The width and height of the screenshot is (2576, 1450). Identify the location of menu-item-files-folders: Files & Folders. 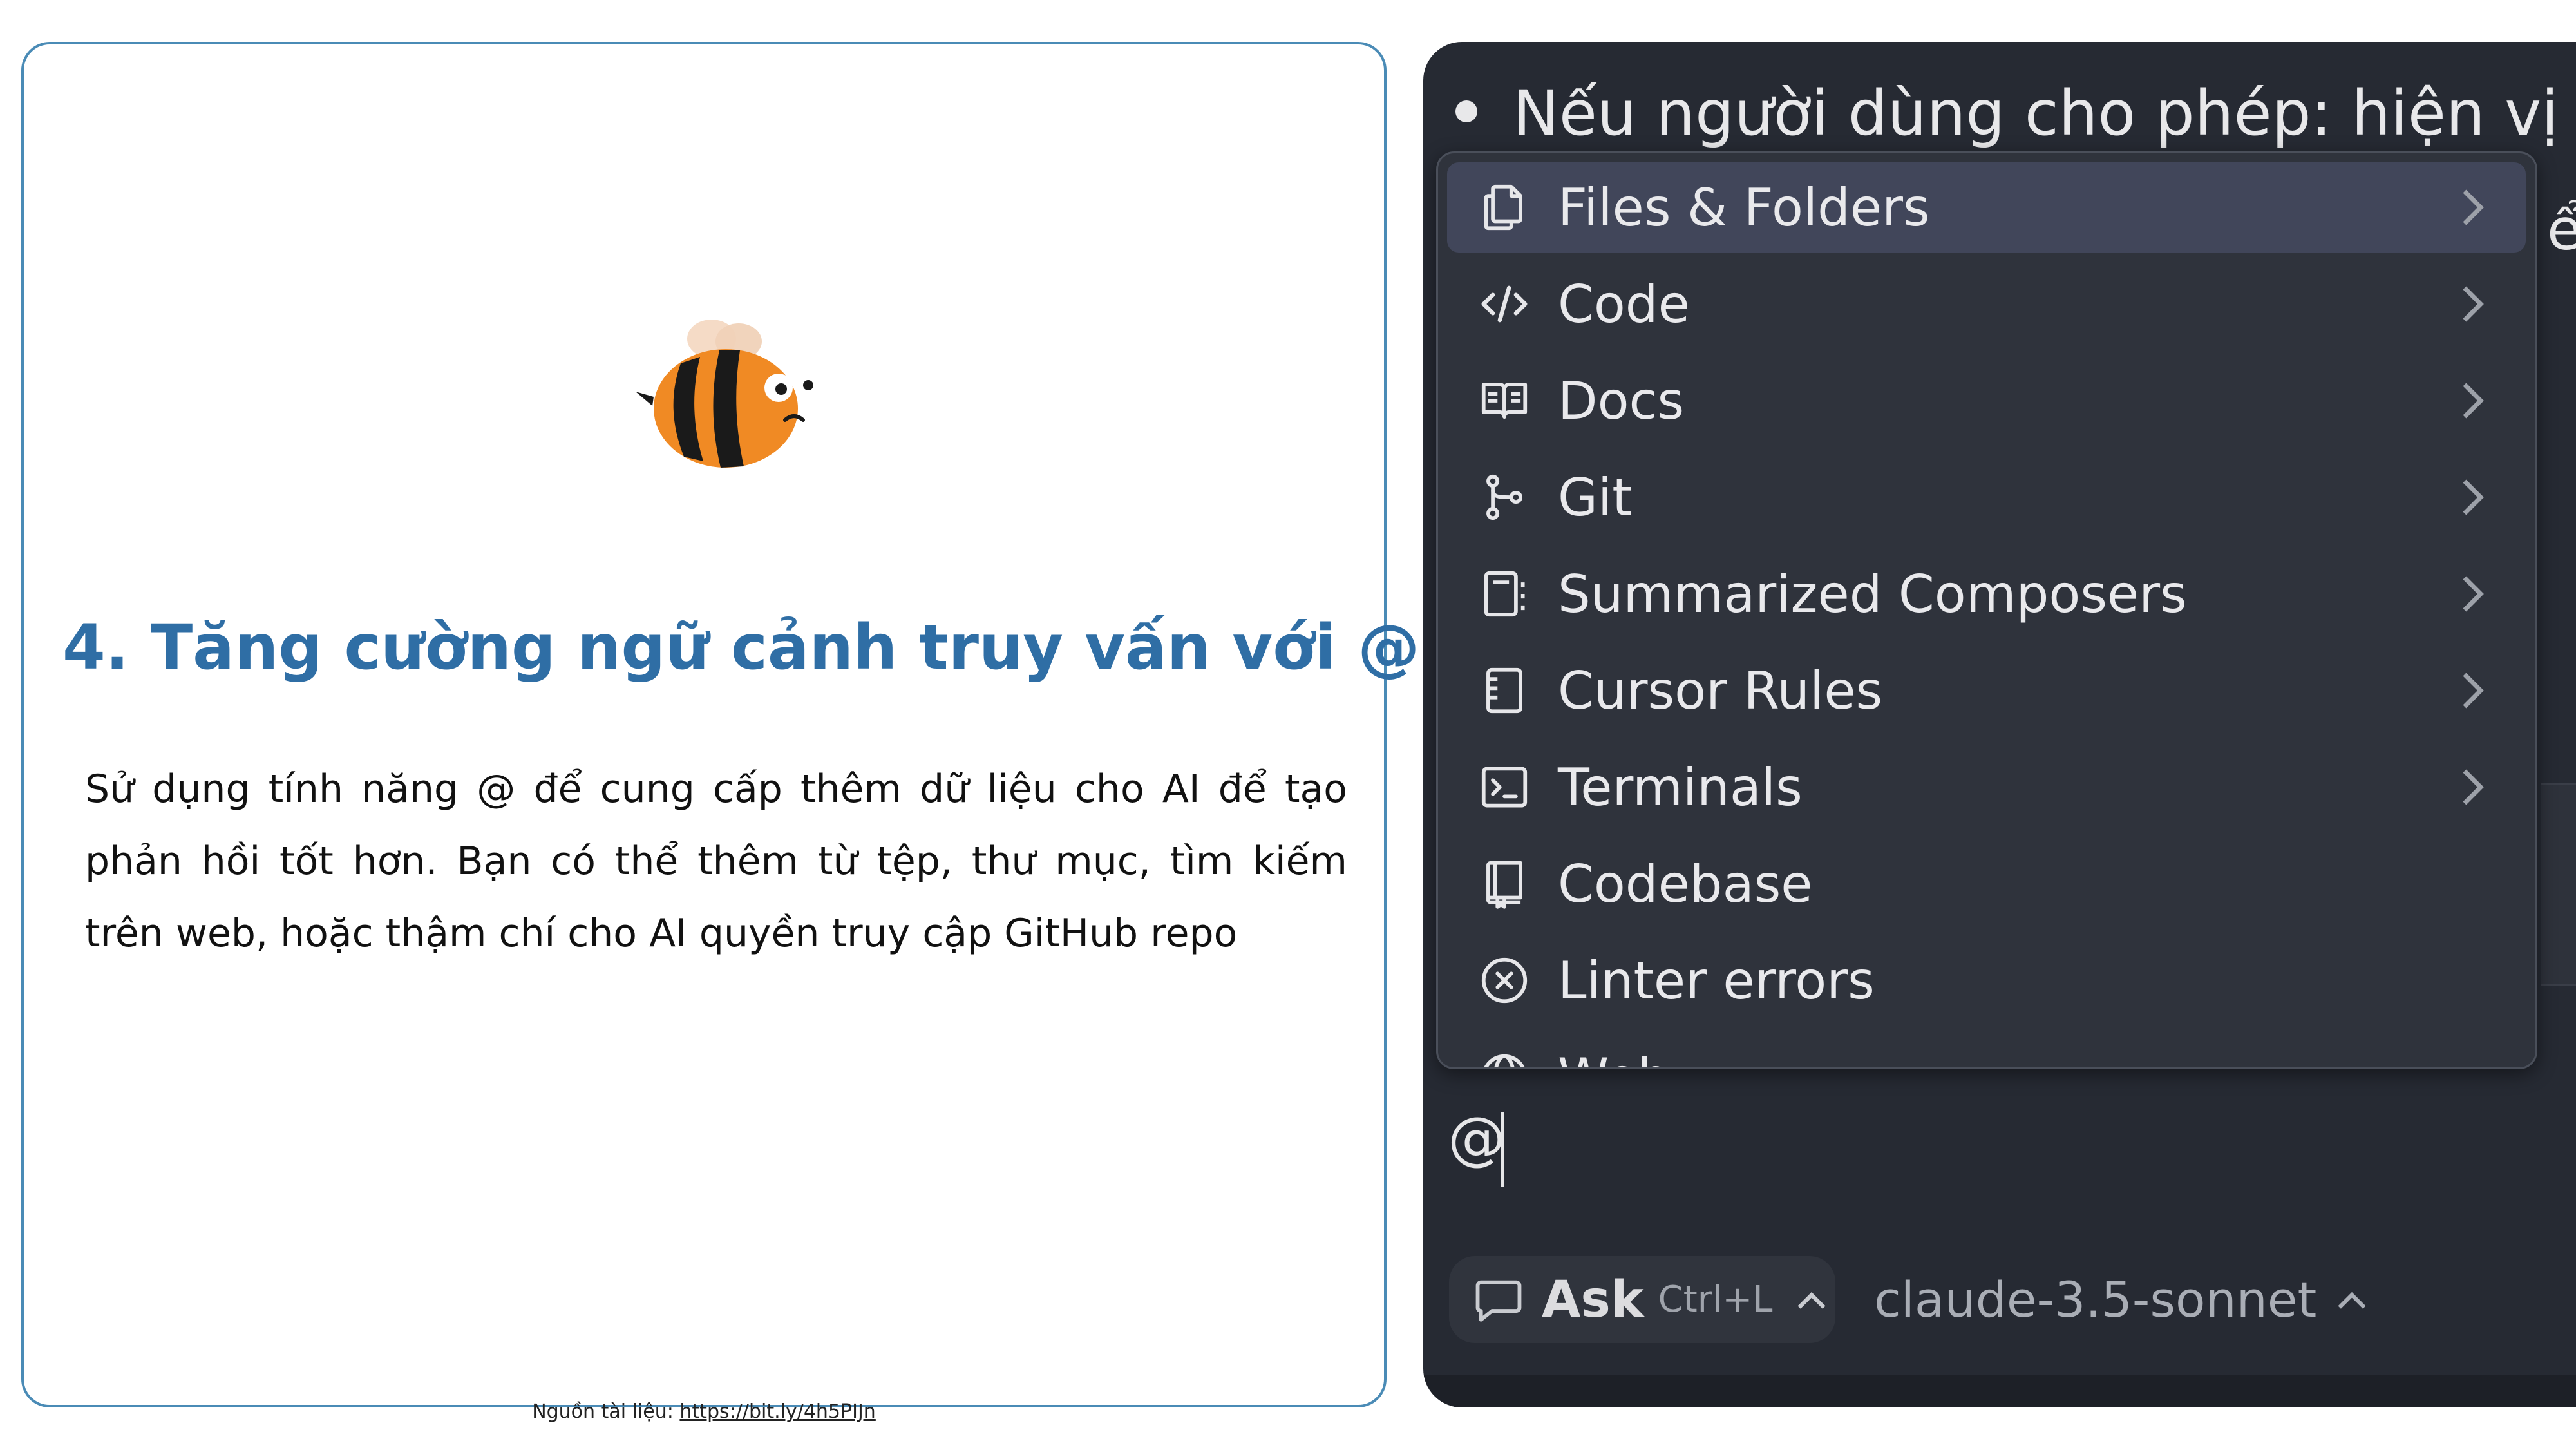
(1987, 208).